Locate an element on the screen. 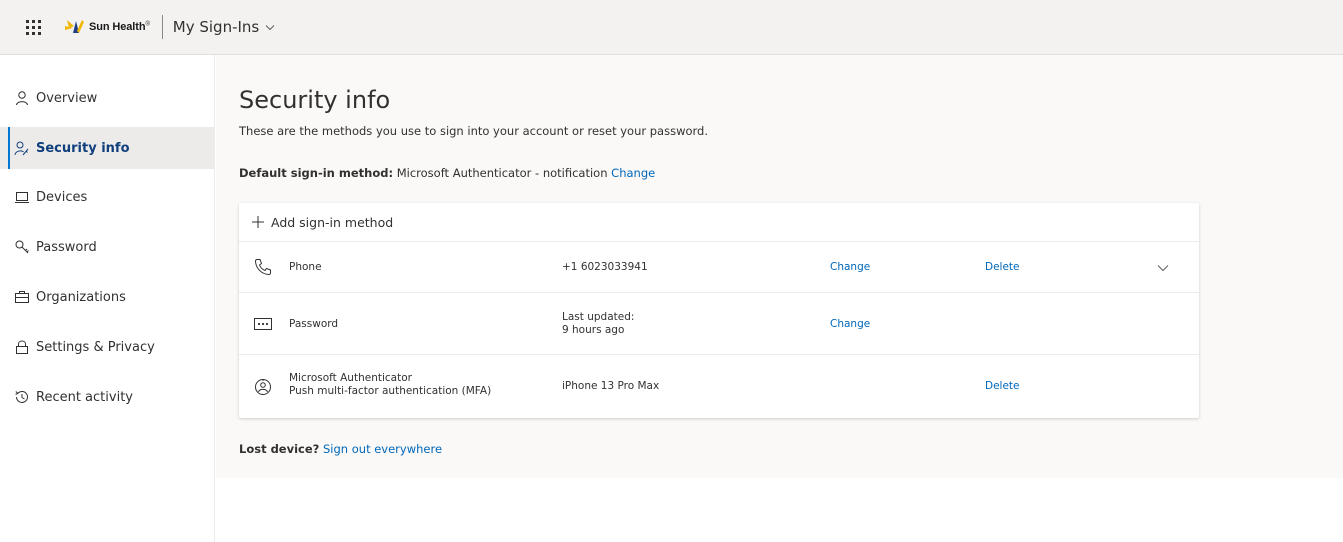 Image resolution: width=1343 pixels, height=542 pixels. history-icon is located at coordinates (22, 397).